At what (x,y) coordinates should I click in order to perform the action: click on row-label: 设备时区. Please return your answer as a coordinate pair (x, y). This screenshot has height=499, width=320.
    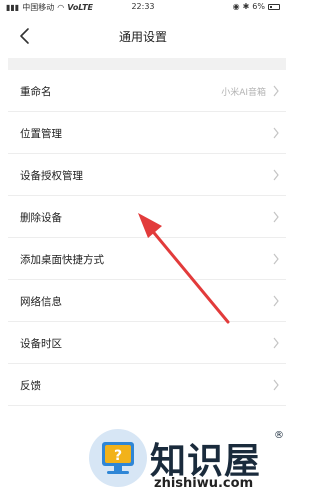
    Looking at the image, I should click on (41, 344).